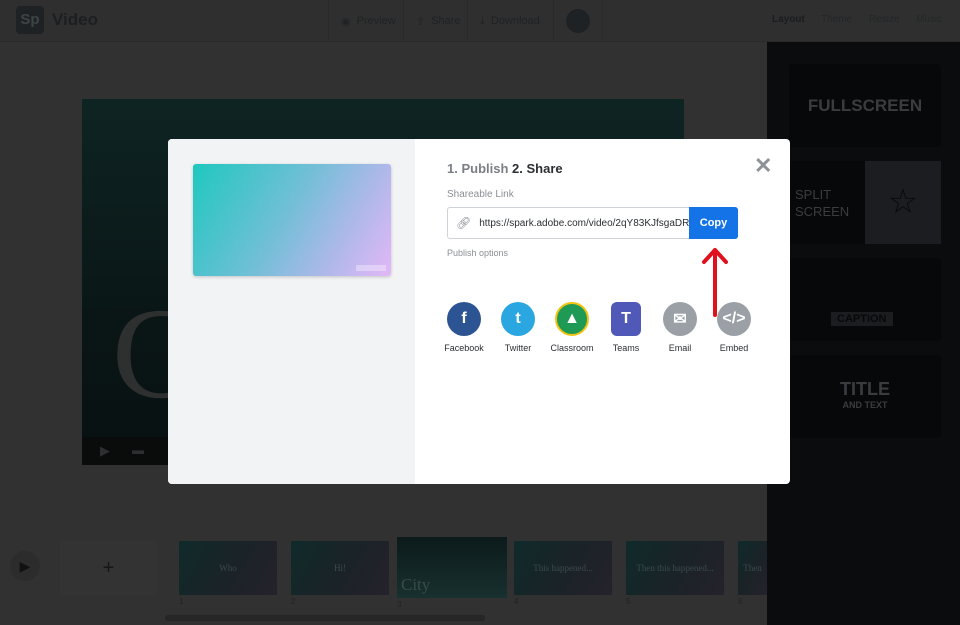 This screenshot has width=960, height=625. I want to click on twitter-icon: t, so click(518, 319).